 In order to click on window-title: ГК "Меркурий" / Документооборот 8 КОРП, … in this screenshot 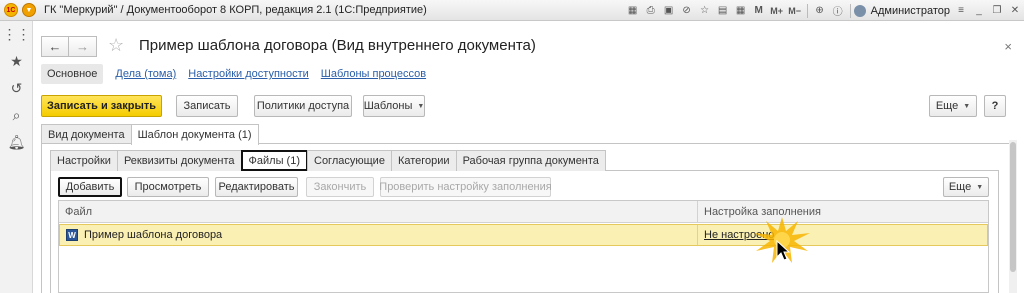, I will do `click(235, 10)`.